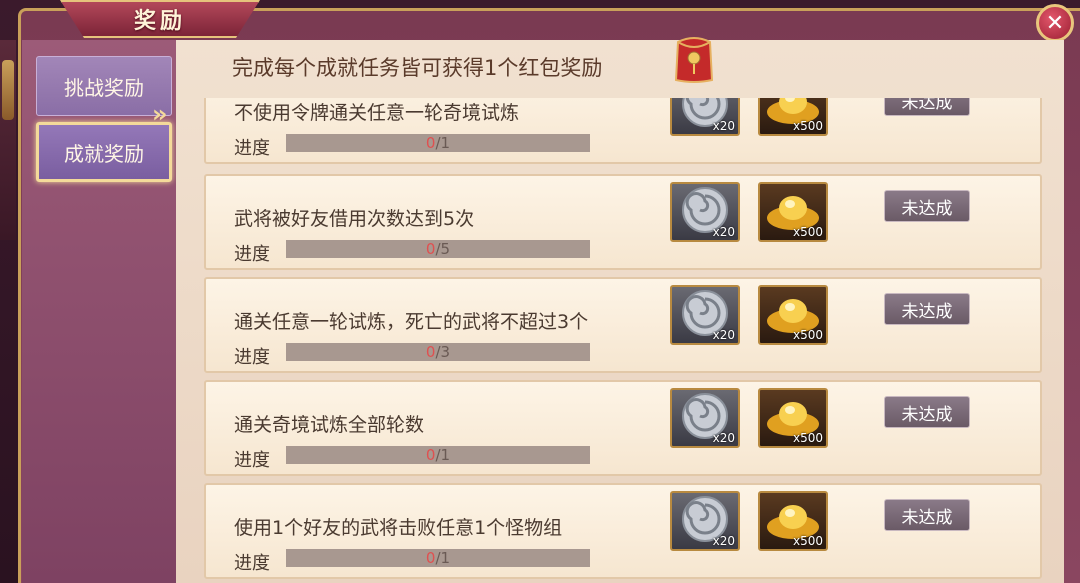 This screenshot has width=1080, height=583. Describe the element at coordinates (443, 352) in the screenshot. I see `progress-total: /3` at that location.